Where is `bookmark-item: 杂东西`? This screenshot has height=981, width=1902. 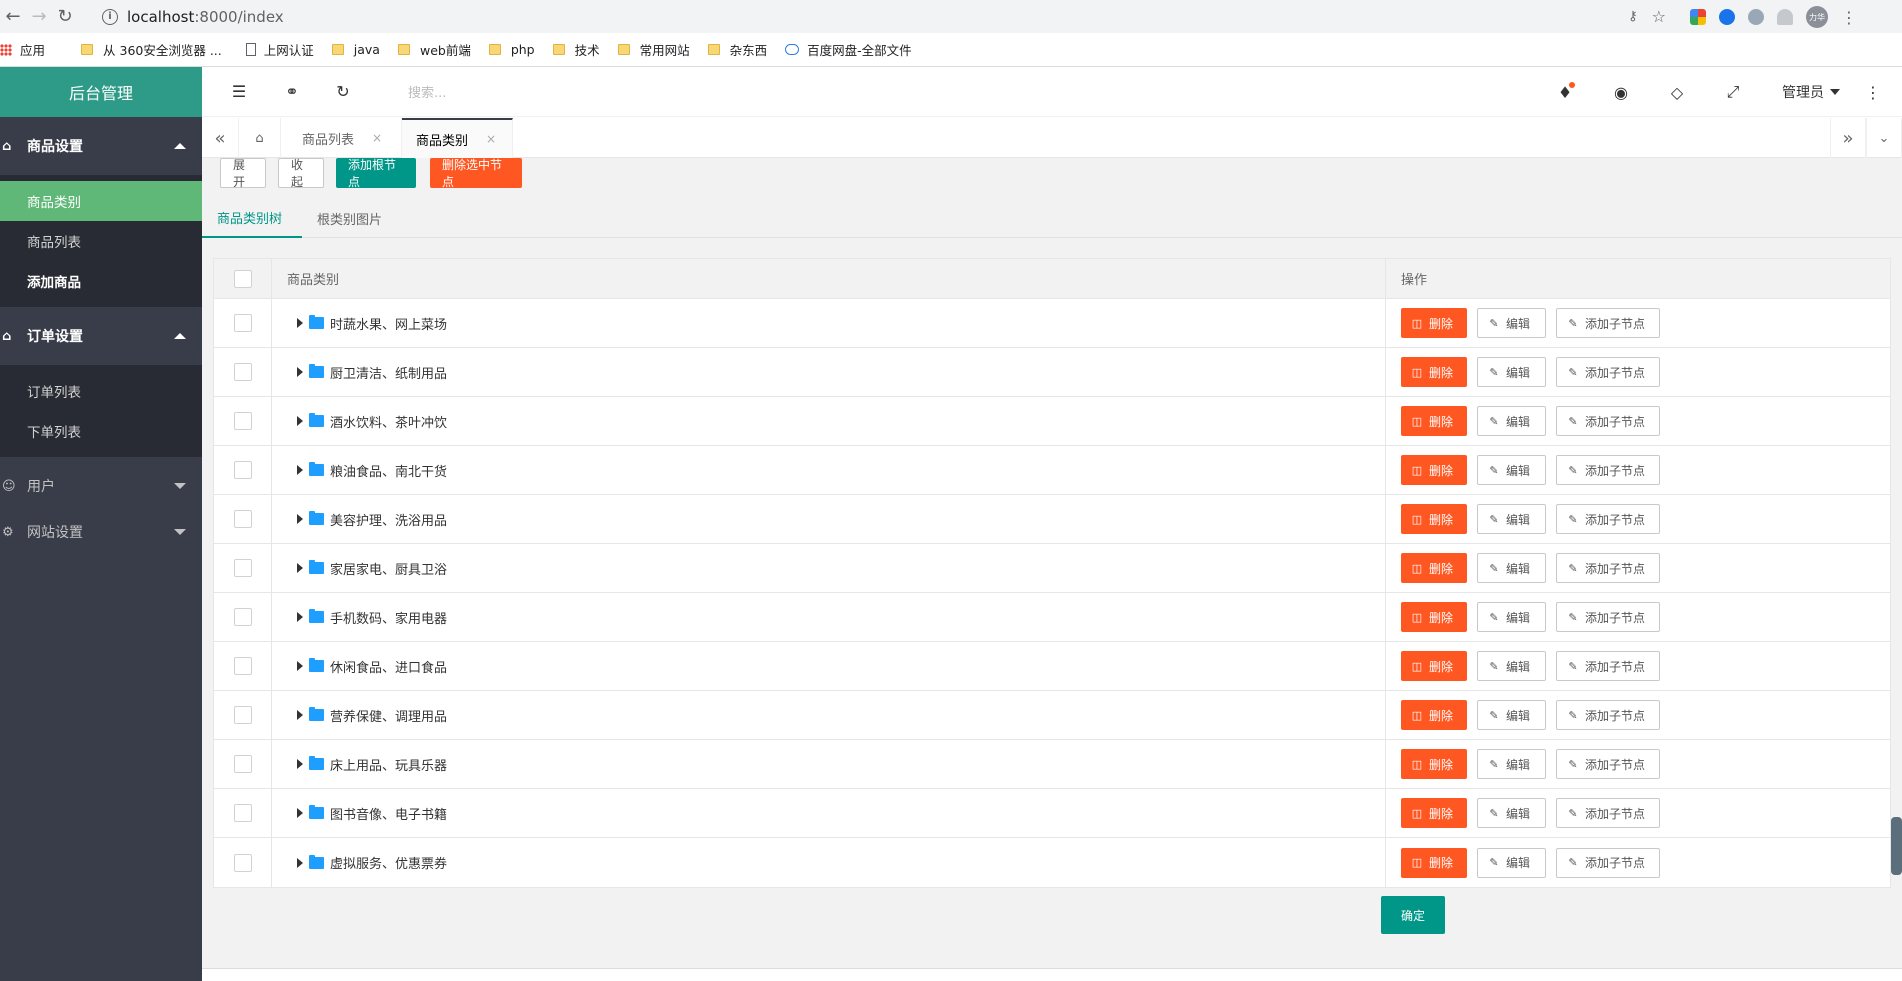
bookmark-item: 杂东西 is located at coordinates (737, 49).